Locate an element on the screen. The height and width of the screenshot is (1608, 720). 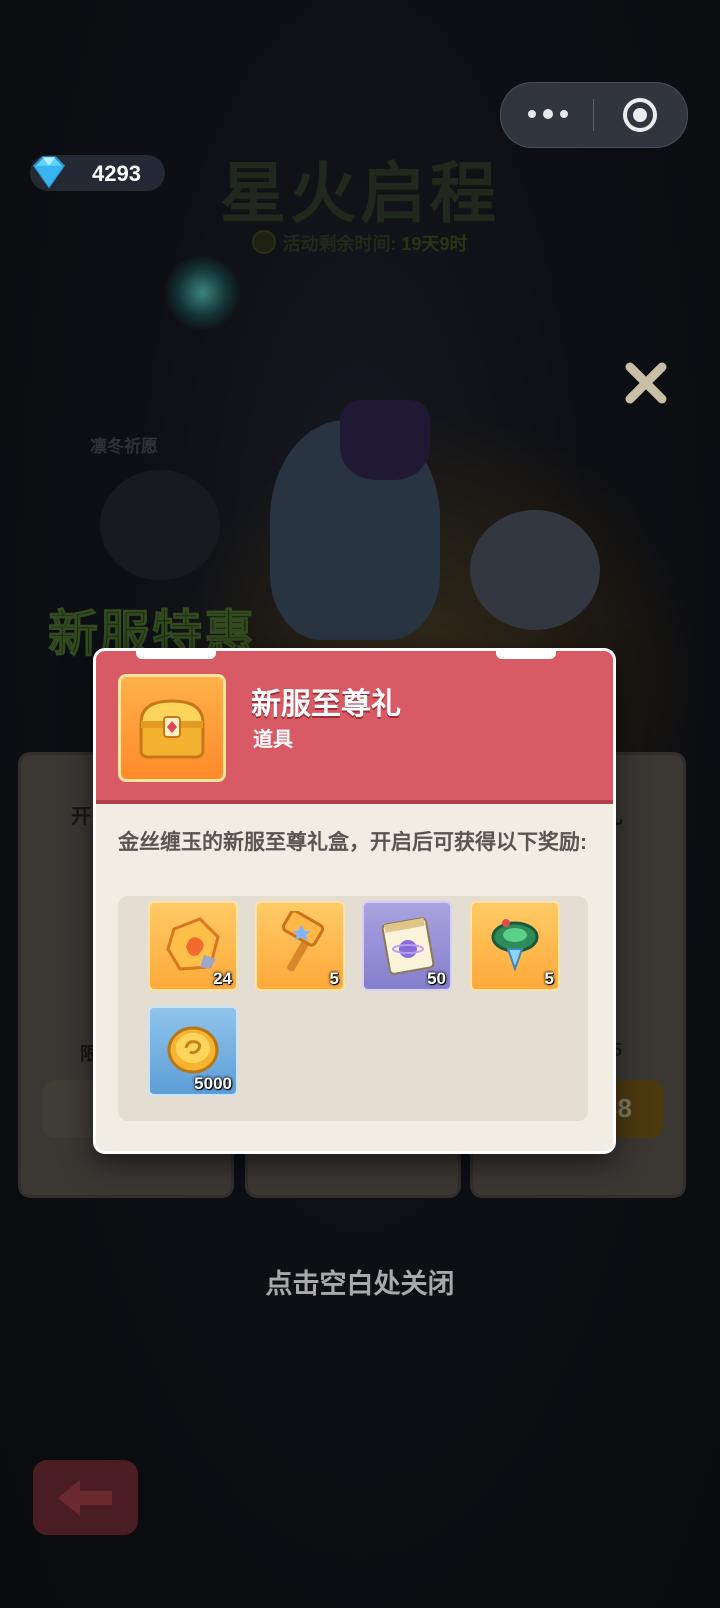
reward-quantity: 24 is located at coordinates (222, 978).